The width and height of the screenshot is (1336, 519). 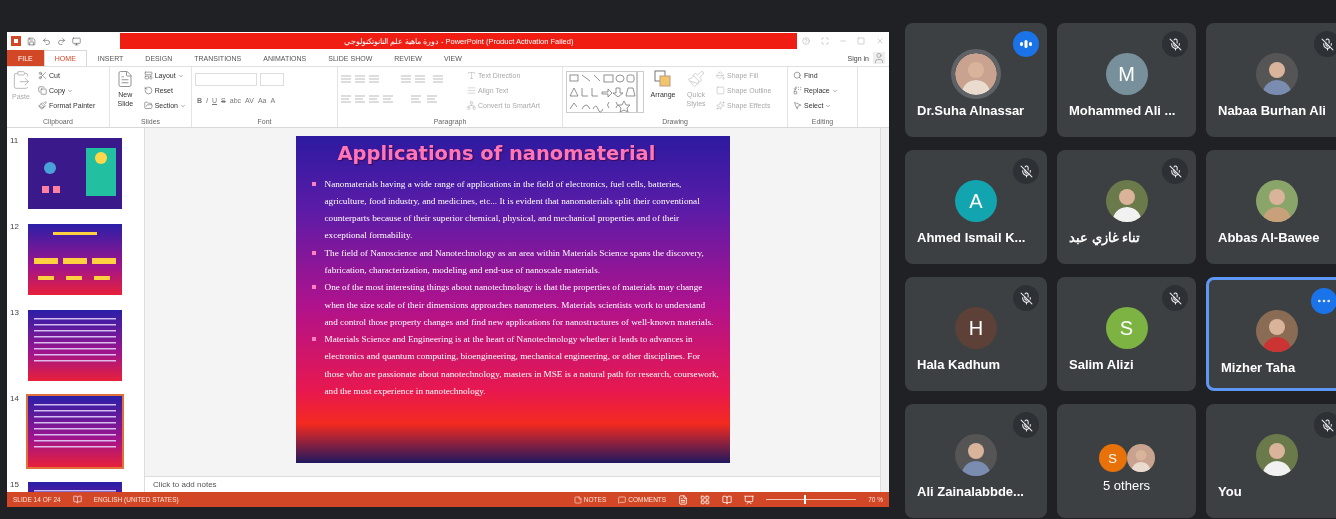 What do you see at coordinates (861, 41) in the screenshot?
I see `maximize-icon` at bounding box center [861, 41].